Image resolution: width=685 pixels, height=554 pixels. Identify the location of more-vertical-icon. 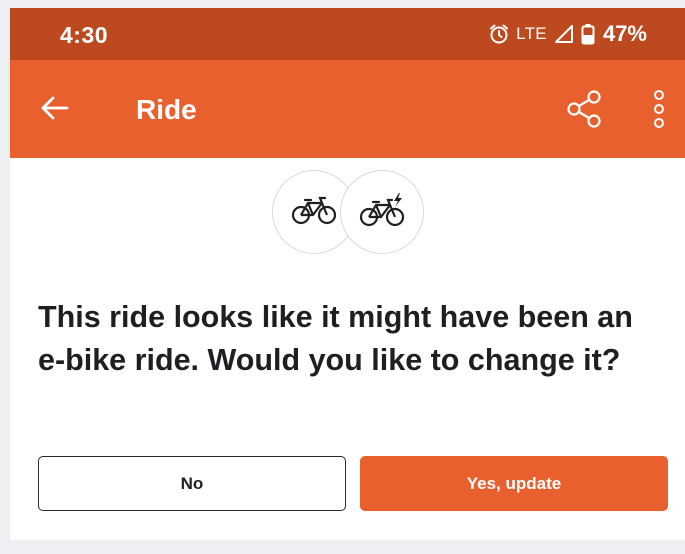
(659, 111).